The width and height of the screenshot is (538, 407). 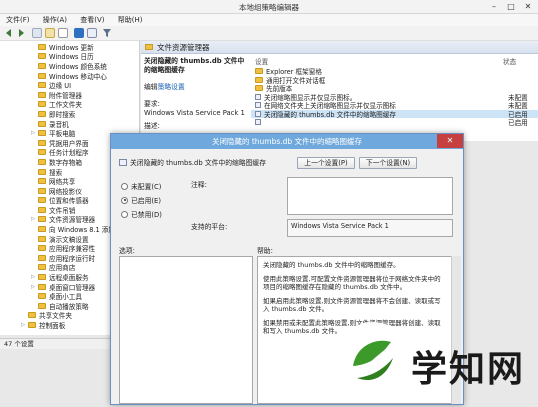 I want to click on radio-not-configured: 未配置(C), so click(x=141, y=186).